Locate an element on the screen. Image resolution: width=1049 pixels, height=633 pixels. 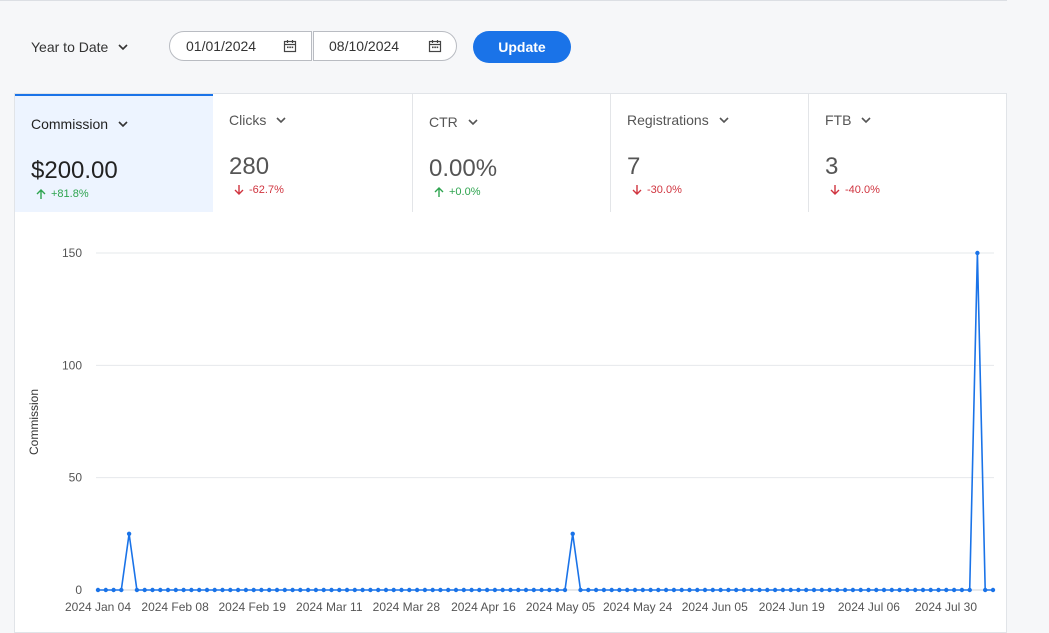
start-date-field: 01/01/2024 is located at coordinates (240, 46).